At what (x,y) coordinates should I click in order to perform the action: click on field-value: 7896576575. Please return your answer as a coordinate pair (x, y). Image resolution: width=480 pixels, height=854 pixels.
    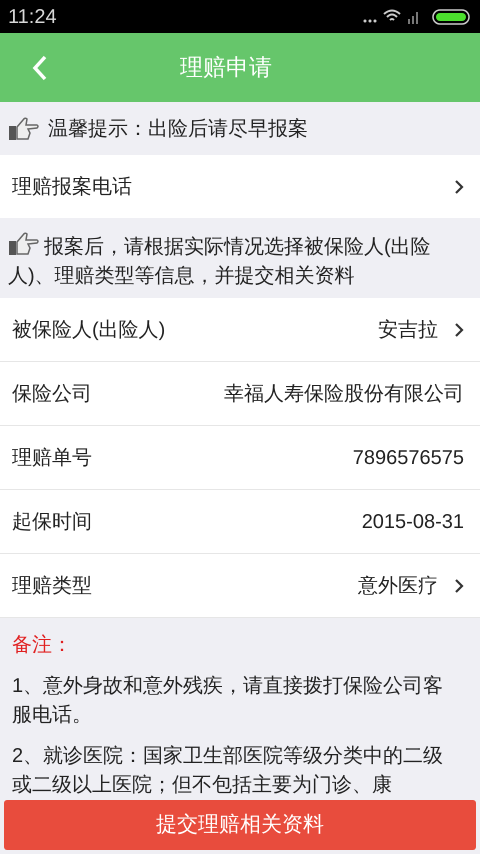
    Looking at the image, I should click on (408, 458).